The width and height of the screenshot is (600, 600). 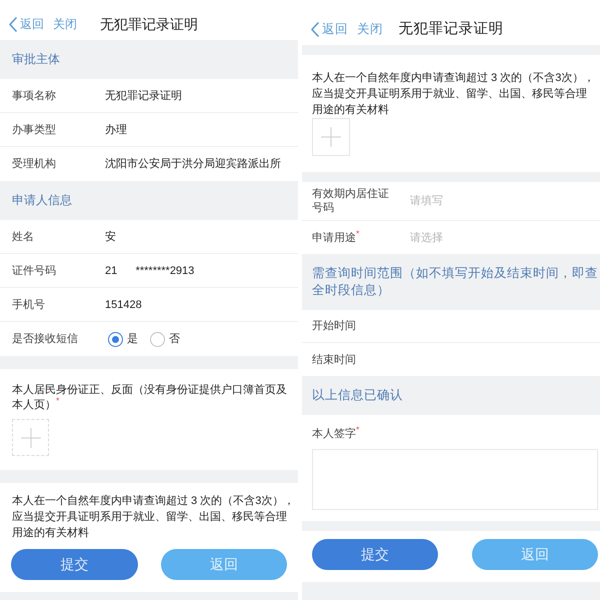 What do you see at coordinates (34, 164) in the screenshot?
I see `field-label: 受理机构` at bounding box center [34, 164].